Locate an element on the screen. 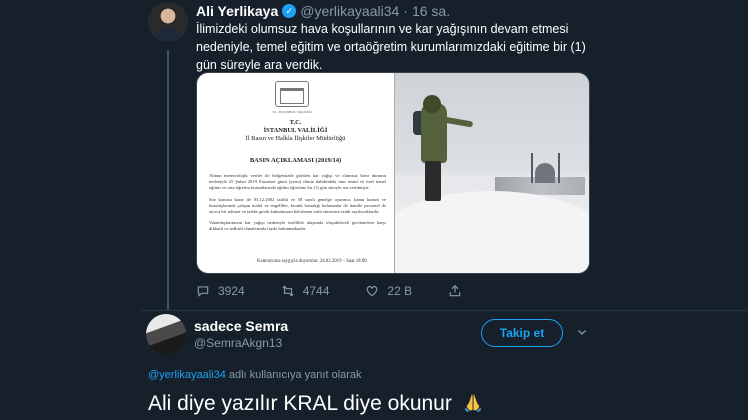  verified-badge-icon: ✓ is located at coordinates (289, 11).